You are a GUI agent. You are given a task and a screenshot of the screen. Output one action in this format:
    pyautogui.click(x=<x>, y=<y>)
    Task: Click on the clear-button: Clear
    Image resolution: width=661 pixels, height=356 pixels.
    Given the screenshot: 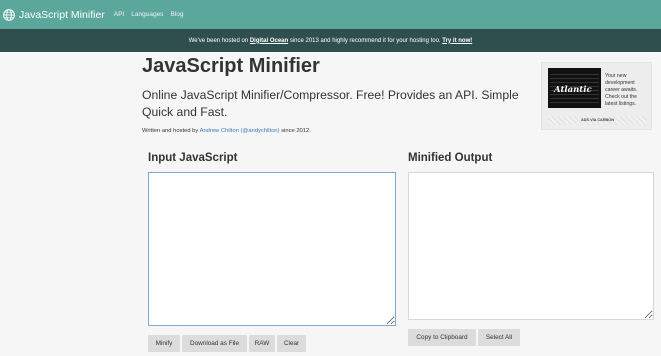 What is the action you would take?
    pyautogui.click(x=291, y=343)
    